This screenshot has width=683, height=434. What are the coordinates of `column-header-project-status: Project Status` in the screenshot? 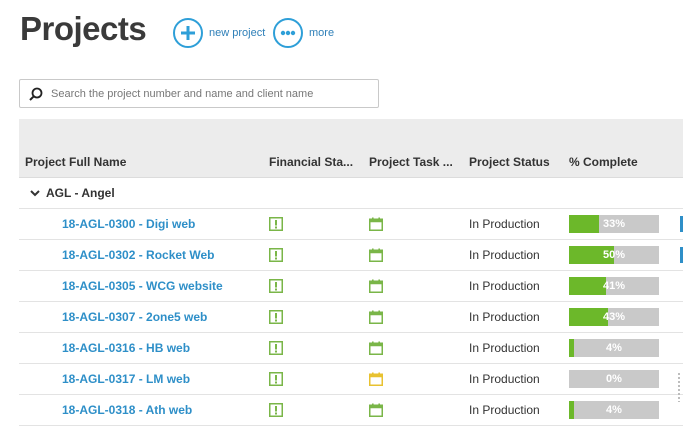 It's located at (519, 162).